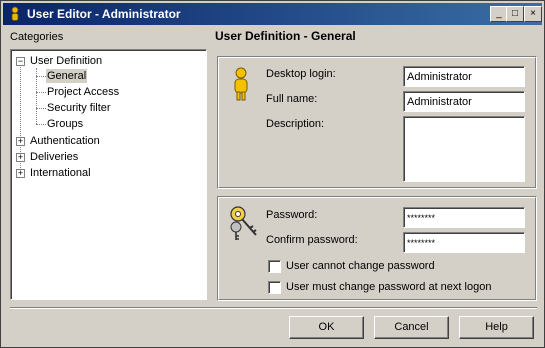 This screenshot has height=348, width=545. I want to click on desktop-login-label: Desktop login:, so click(301, 74).